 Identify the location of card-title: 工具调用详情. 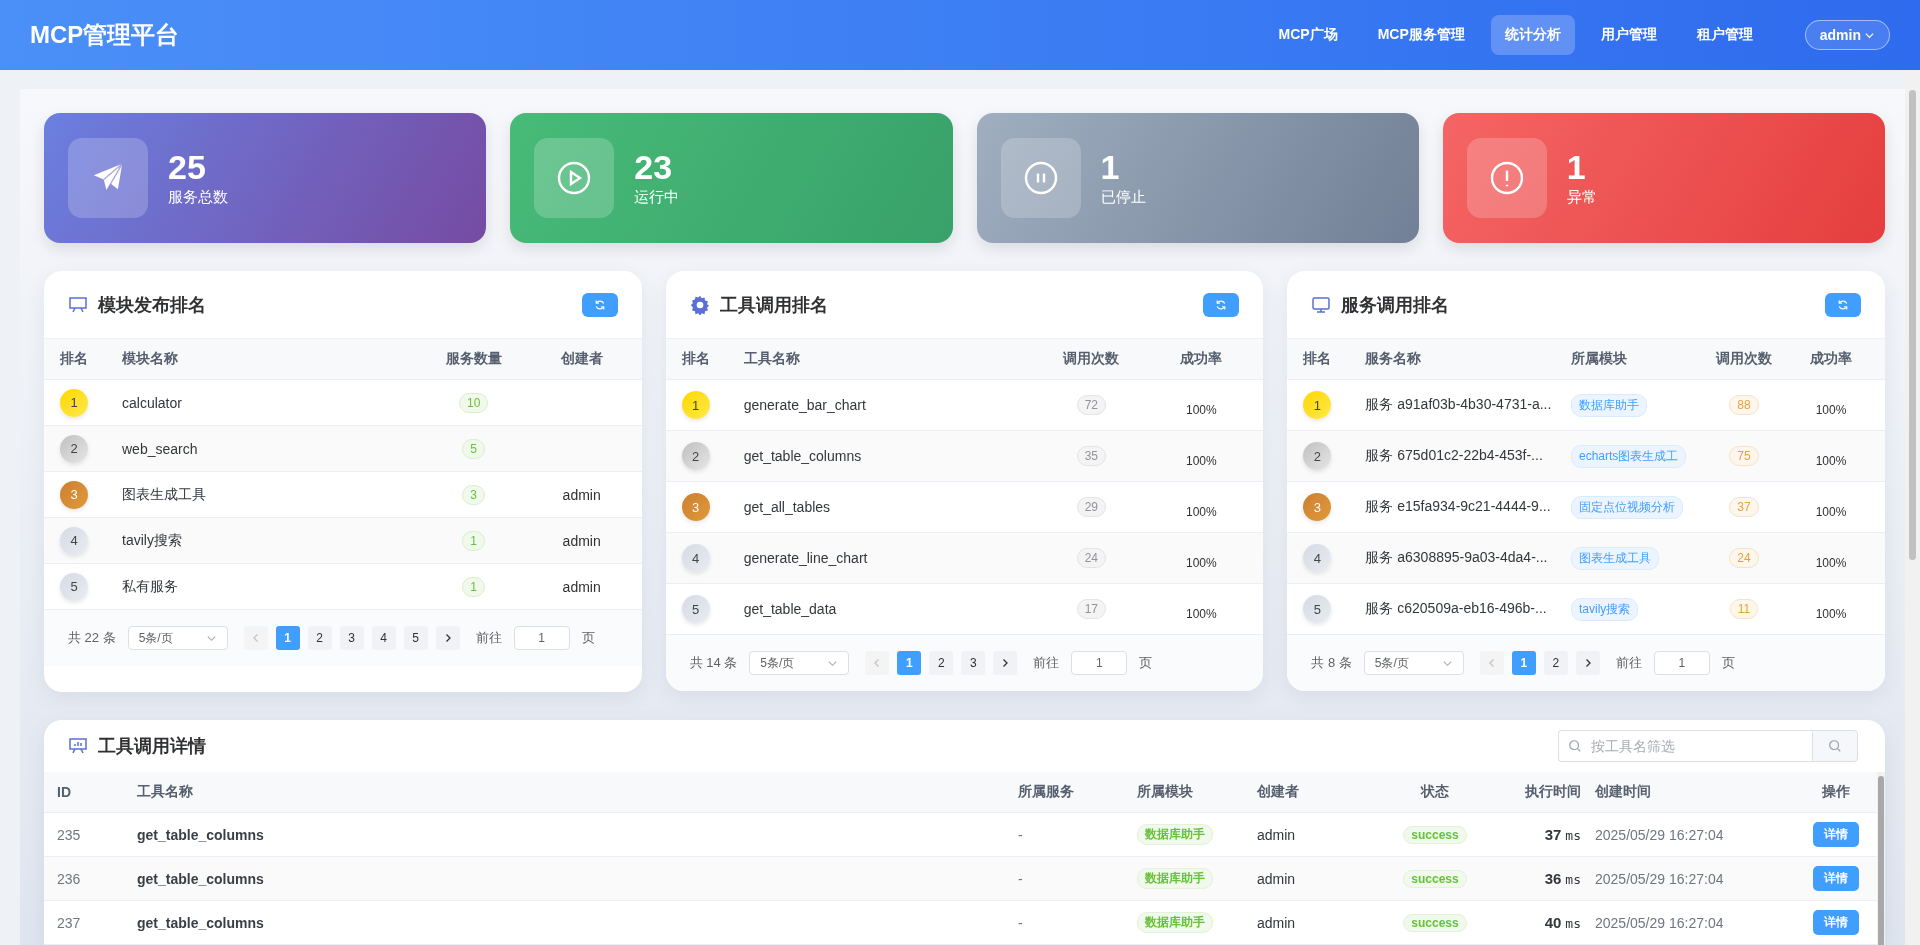
(152, 746).